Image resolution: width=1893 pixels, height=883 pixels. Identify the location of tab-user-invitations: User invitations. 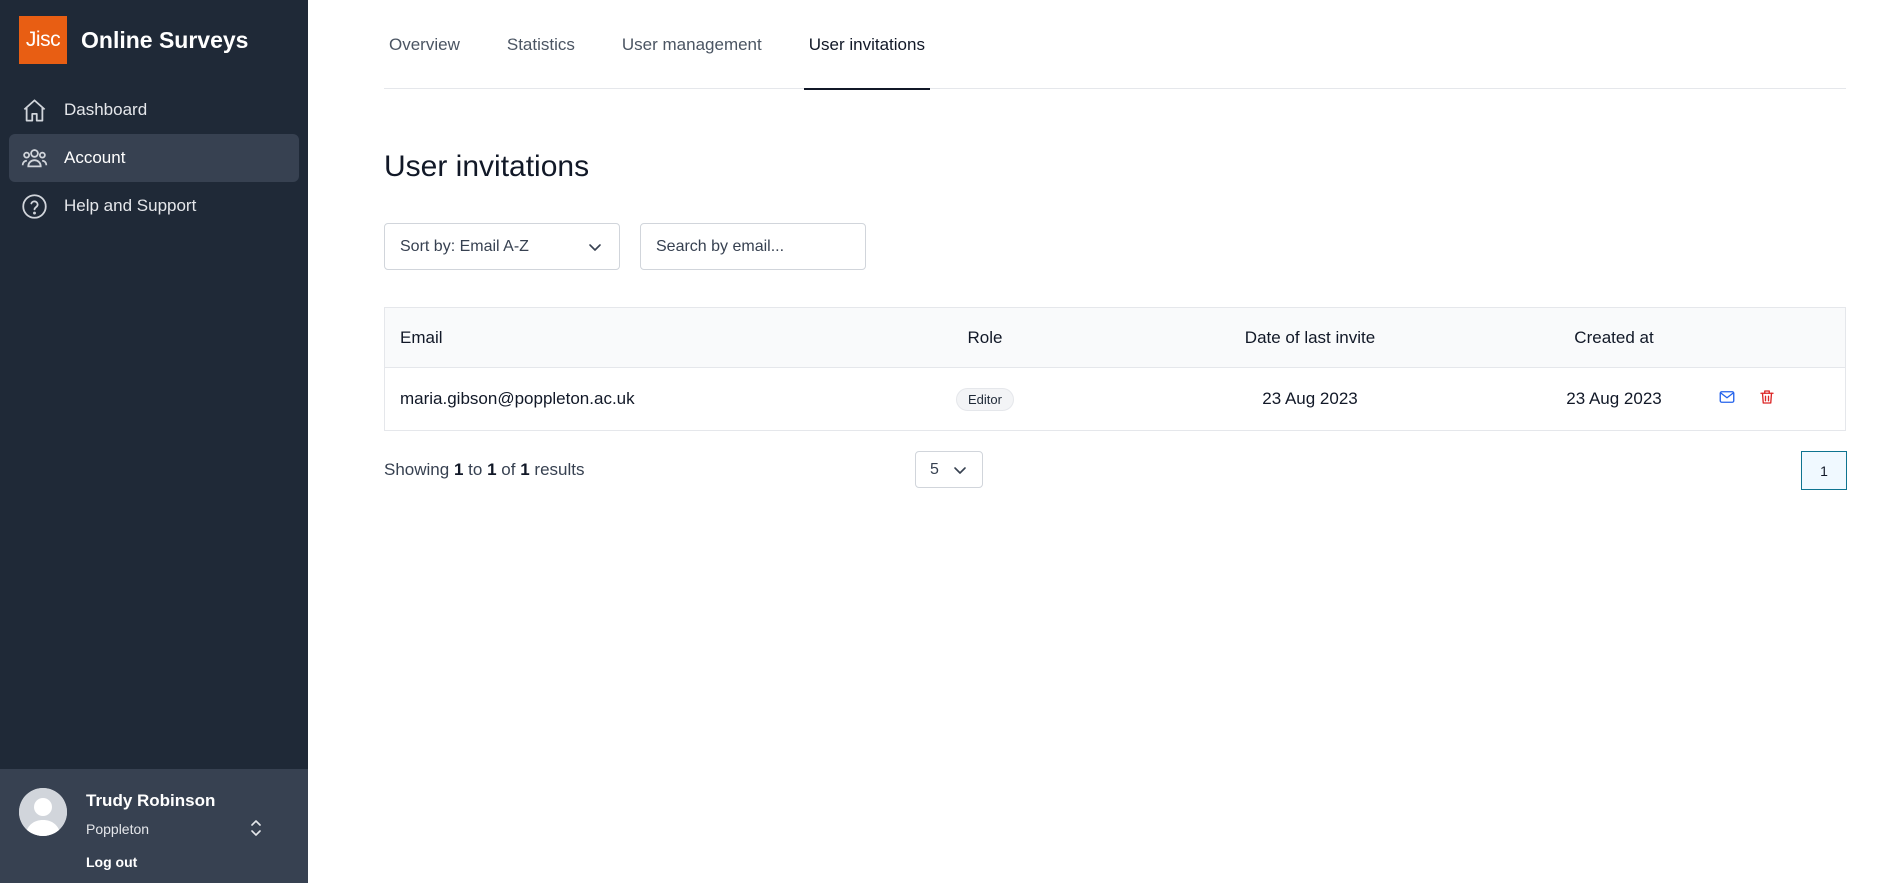
(867, 45).